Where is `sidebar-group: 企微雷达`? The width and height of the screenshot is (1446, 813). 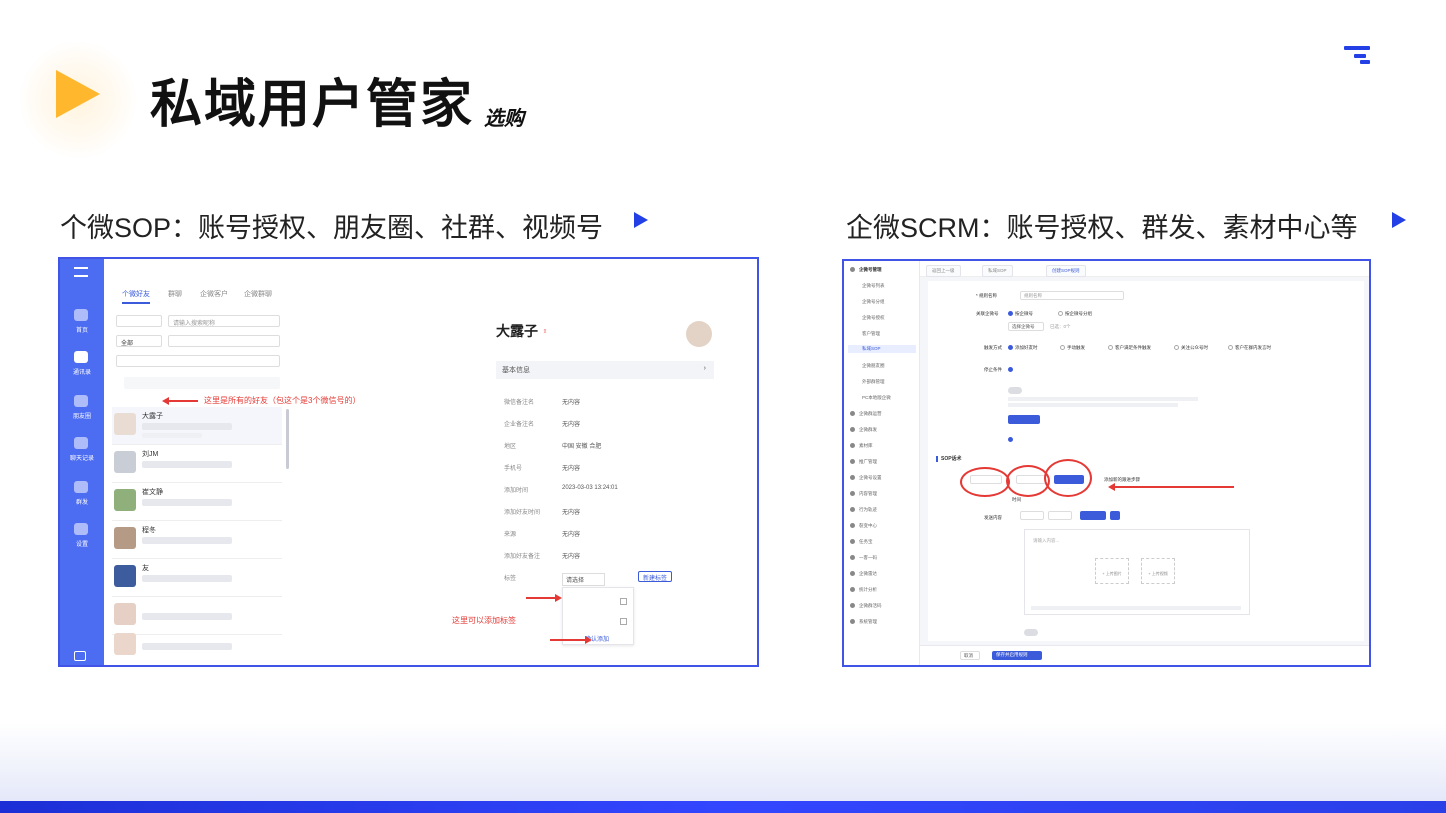 sidebar-group: 企微雷达 is located at coordinates (863, 574).